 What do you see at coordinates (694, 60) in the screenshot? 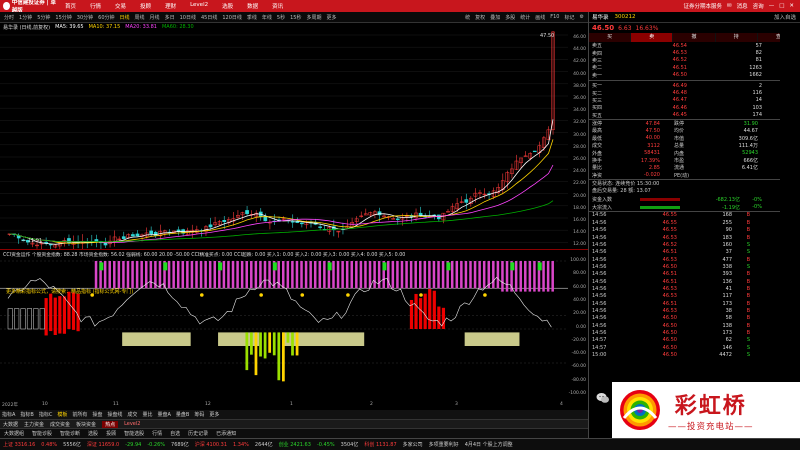
I see `order-book-row: 卖三 46.52 81` at bounding box center [694, 60].